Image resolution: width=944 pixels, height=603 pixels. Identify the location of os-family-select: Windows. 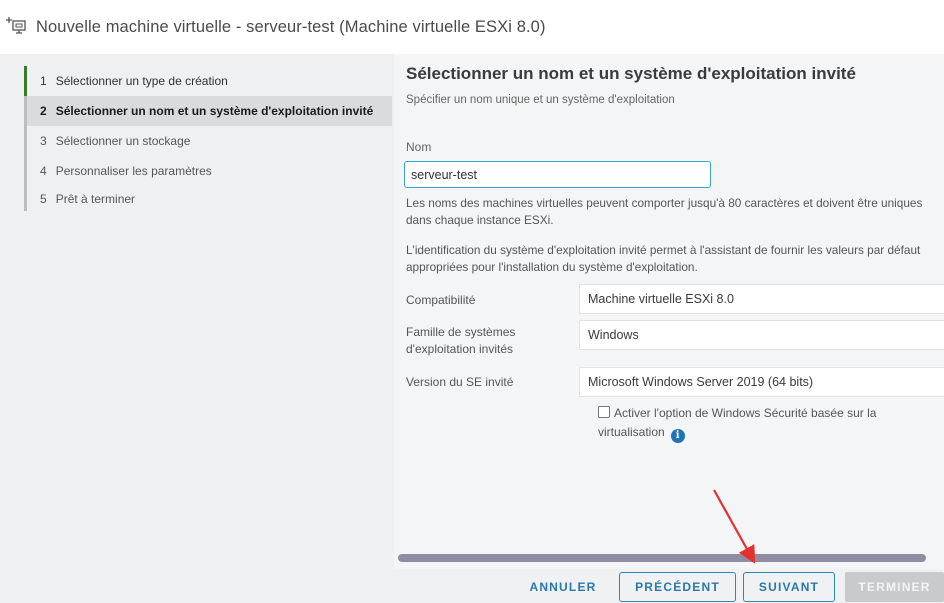
(761, 335).